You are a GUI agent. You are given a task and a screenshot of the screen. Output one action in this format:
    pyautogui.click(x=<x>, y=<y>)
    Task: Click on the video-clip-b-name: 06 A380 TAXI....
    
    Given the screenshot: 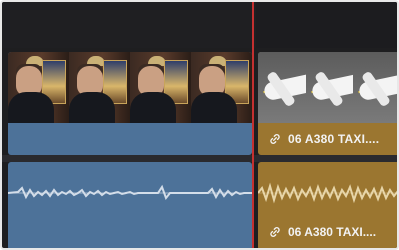 What is the action you would take?
    pyautogui.click(x=334, y=139)
    